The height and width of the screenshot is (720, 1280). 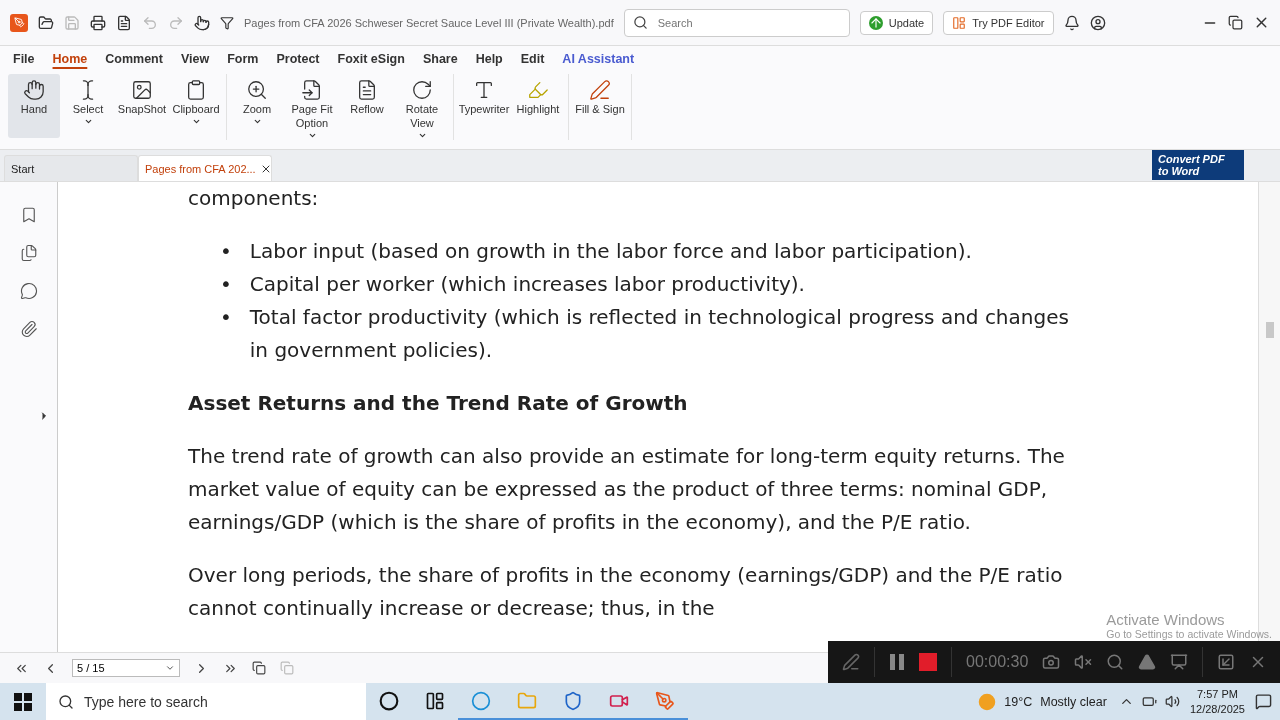 I want to click on highlighter-icon, so click(x=538, y=90).